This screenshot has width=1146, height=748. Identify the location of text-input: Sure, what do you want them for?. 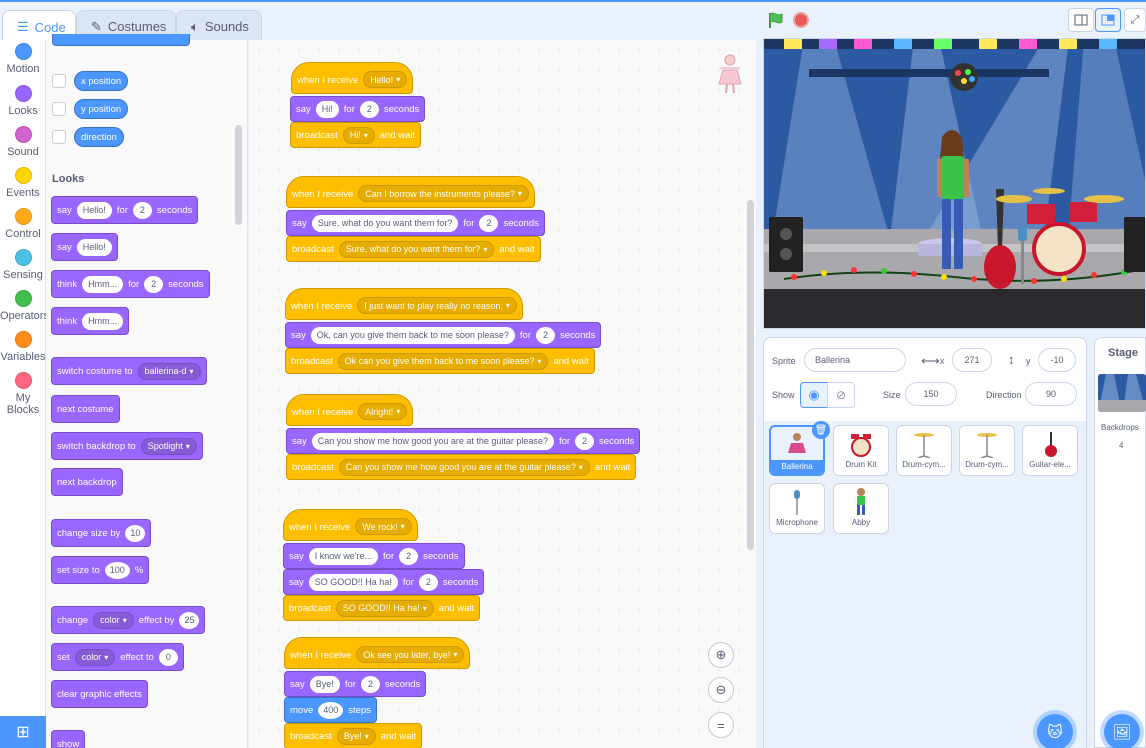
(385, 223).